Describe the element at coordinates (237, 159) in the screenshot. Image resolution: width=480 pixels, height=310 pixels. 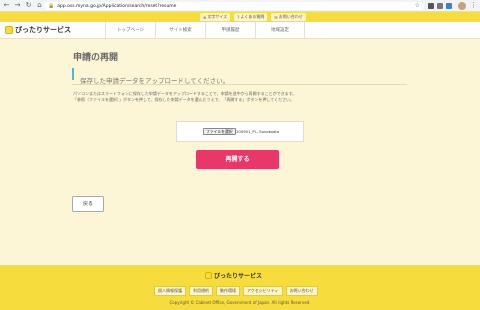
I see `resume-button: 再開する` at that location.